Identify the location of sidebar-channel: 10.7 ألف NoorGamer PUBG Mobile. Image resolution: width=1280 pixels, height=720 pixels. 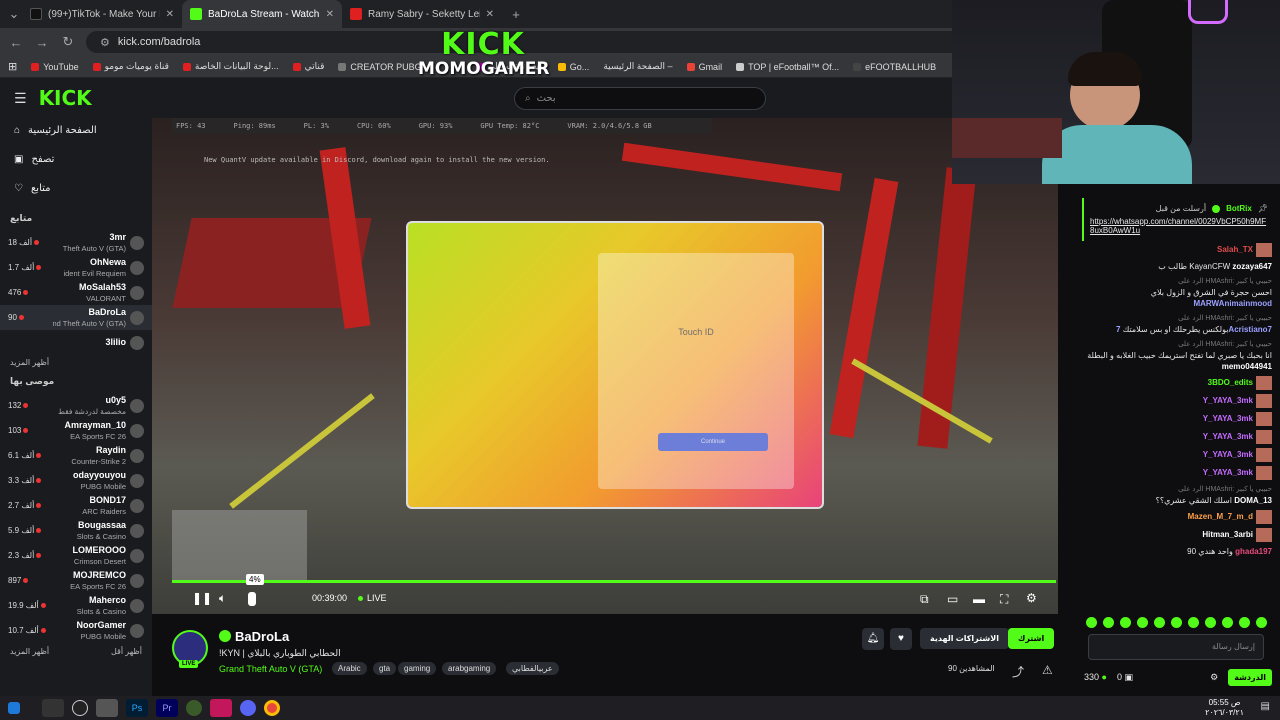
(76, 630).